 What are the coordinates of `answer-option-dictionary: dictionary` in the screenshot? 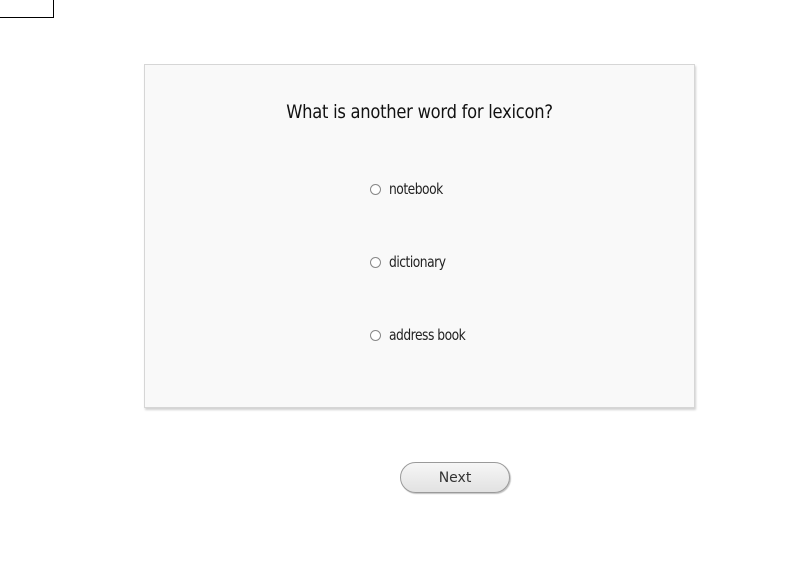 It's located at (414, 262).